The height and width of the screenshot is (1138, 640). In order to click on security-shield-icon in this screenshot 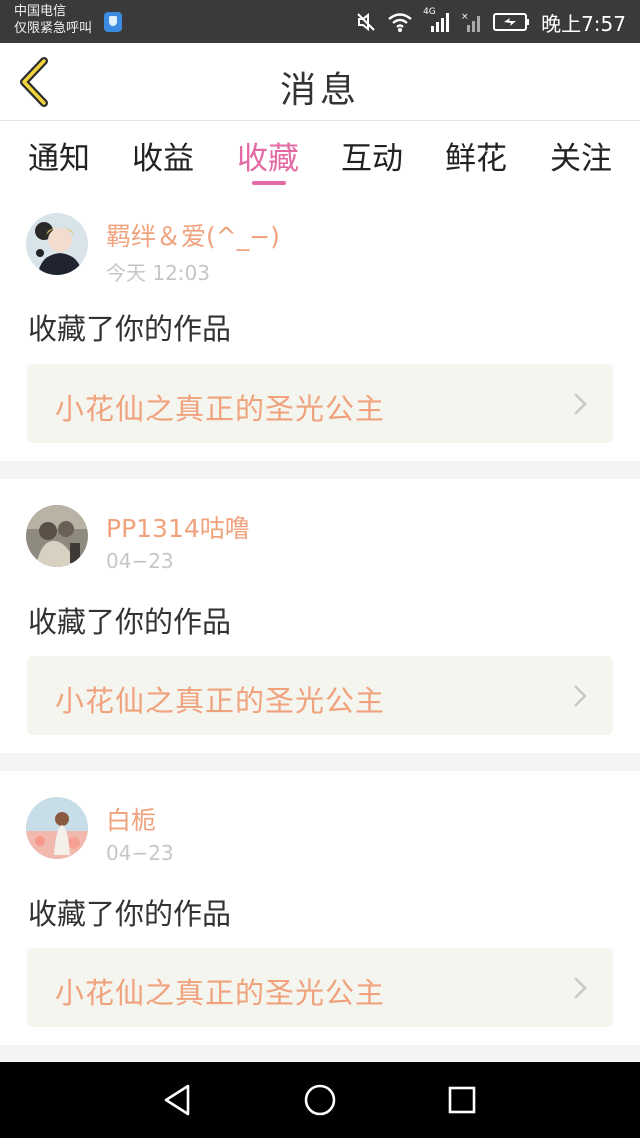, I will do `click(113, 22)`.